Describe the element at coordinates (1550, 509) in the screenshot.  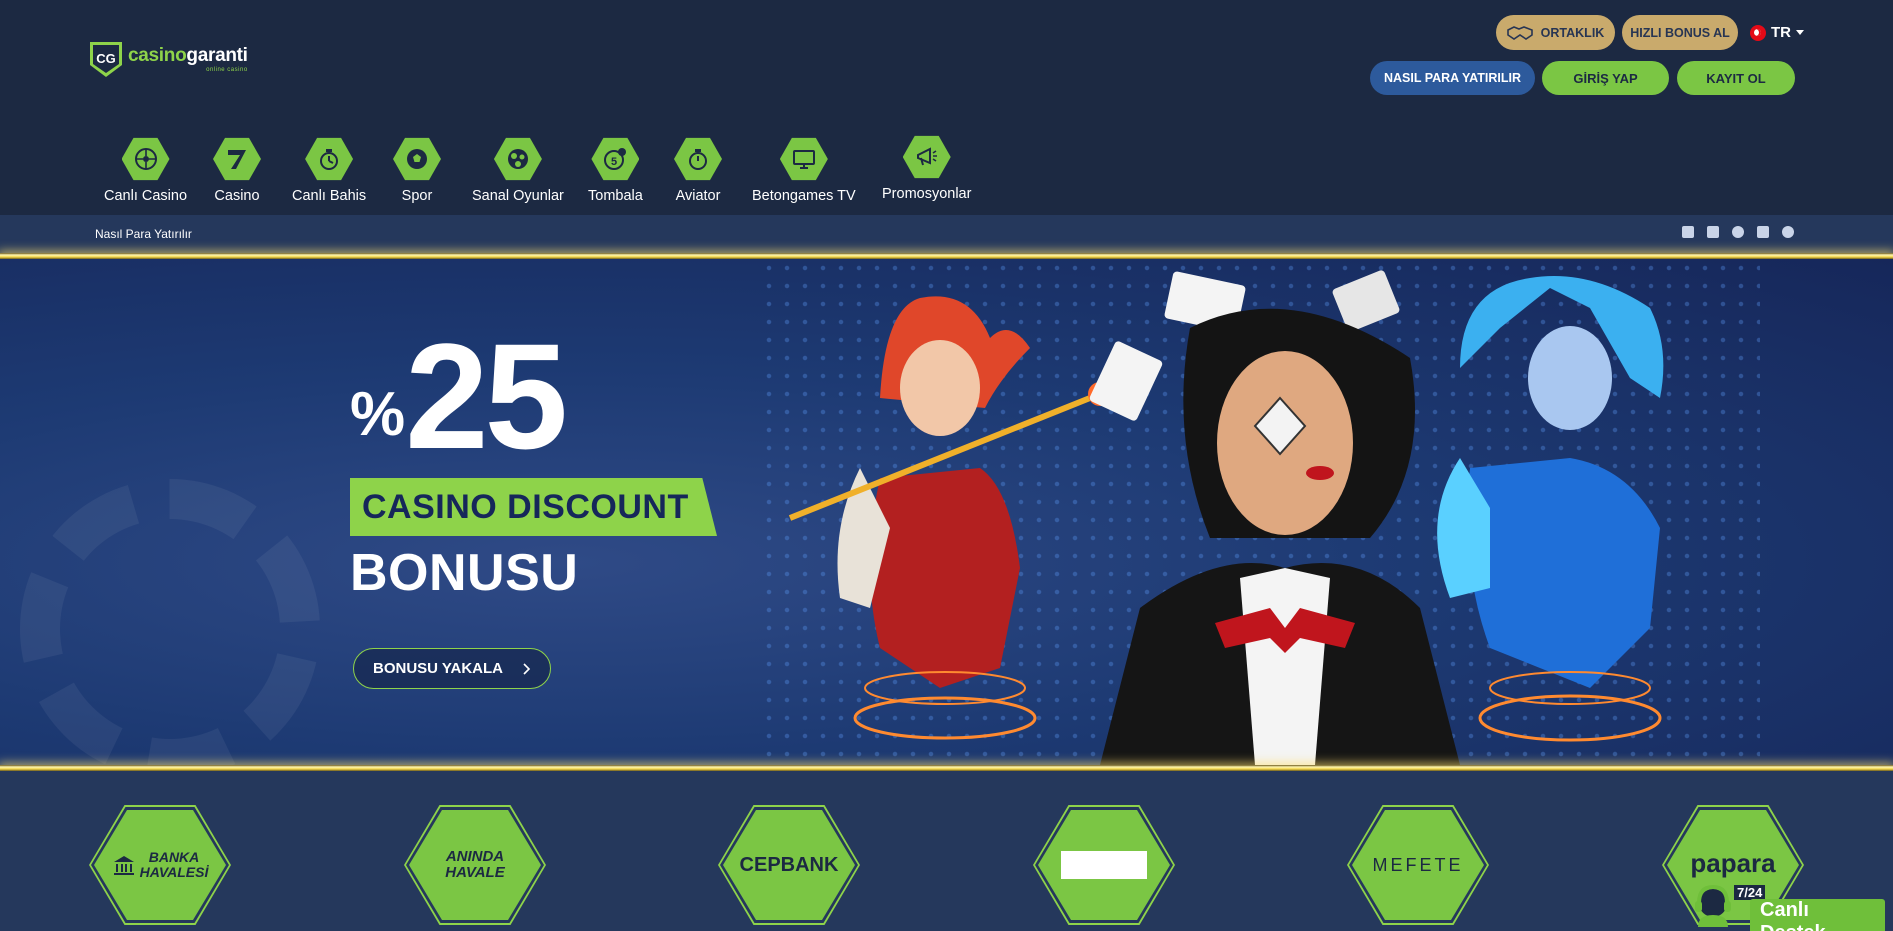
I see `ice-jester-character-graphic` at that location.